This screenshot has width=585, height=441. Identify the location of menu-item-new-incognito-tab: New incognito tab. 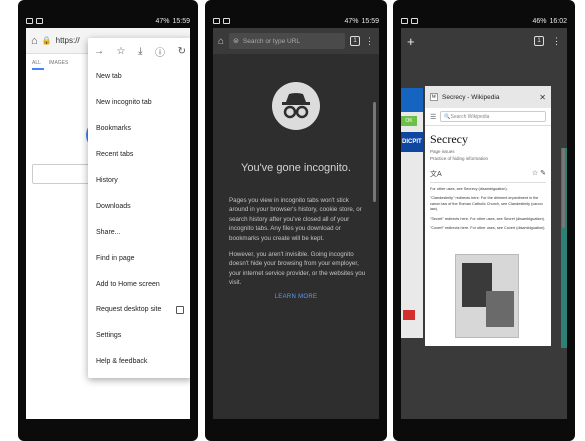
(139, 103).